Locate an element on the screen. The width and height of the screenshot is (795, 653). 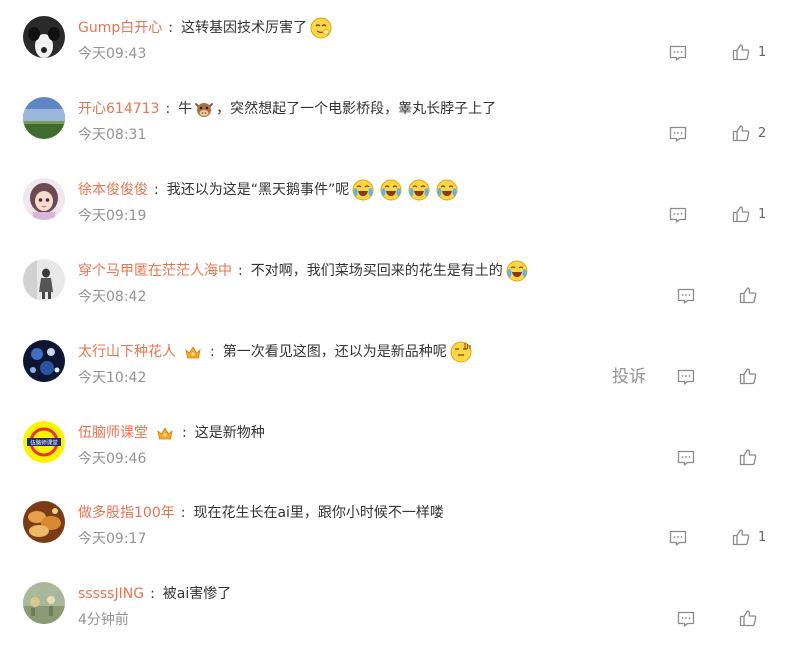
comment-text: ，突然想起了一个电影桥段，睾丸长脖子上了 is located at coordinates (356, 109).